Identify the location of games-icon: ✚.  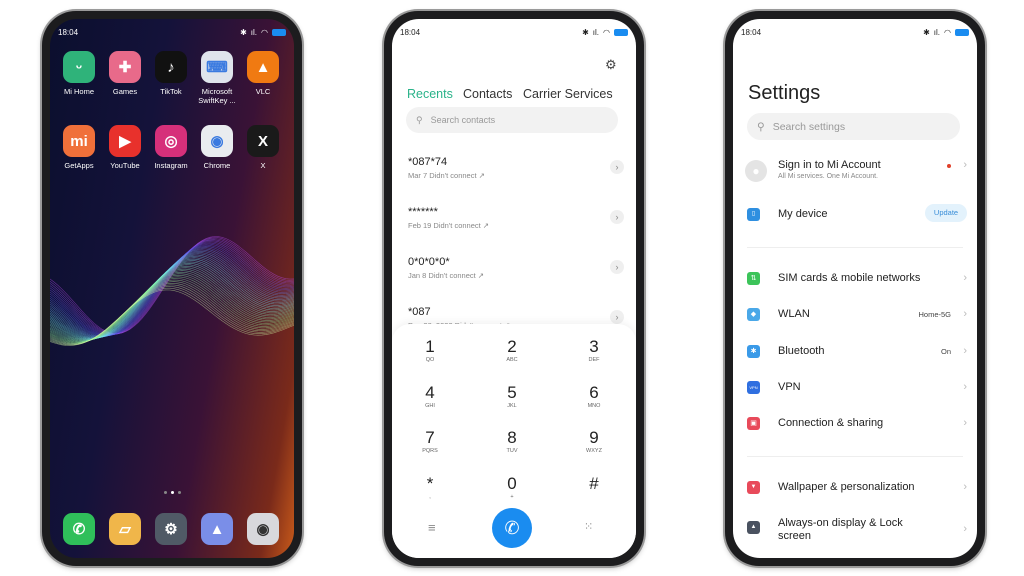
(125, 67).